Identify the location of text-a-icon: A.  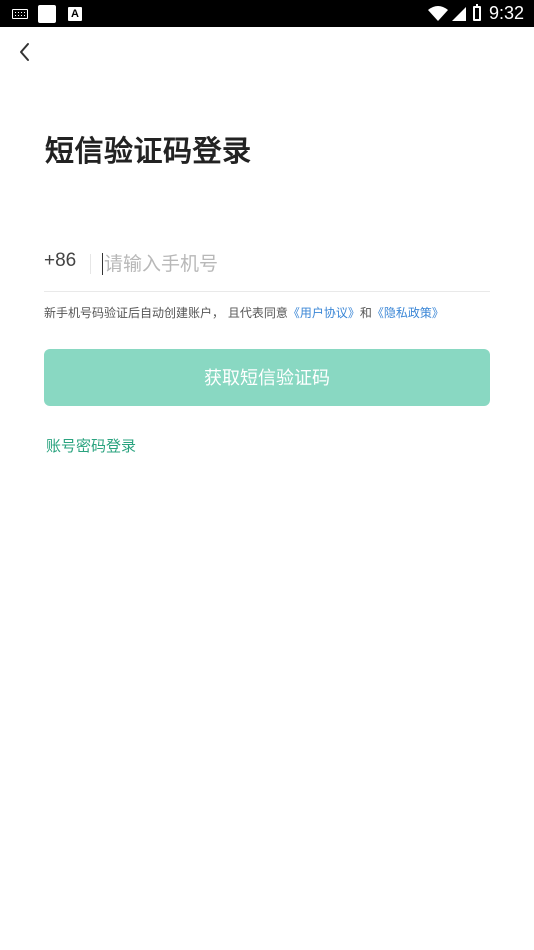
(75, 13).